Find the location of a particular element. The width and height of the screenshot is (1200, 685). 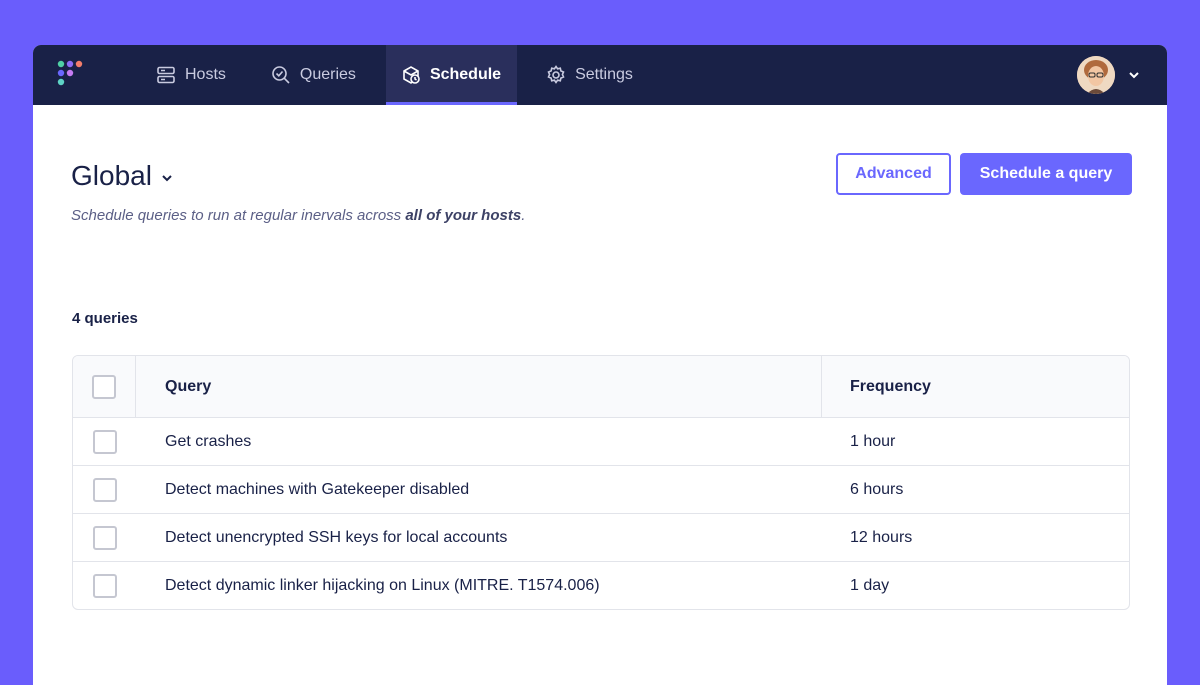

table-header: Query Frequency is located at coordinates (601, 387).